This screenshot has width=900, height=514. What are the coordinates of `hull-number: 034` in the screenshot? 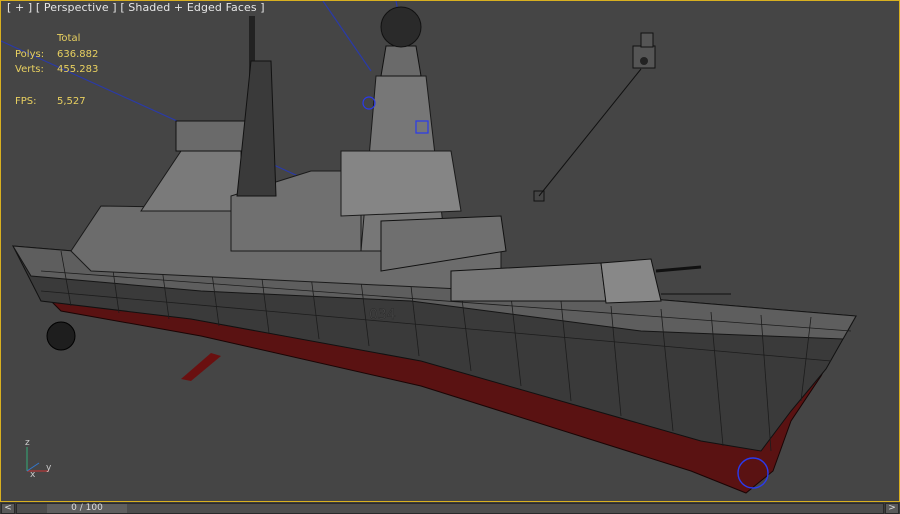 It's located at (382, 315).